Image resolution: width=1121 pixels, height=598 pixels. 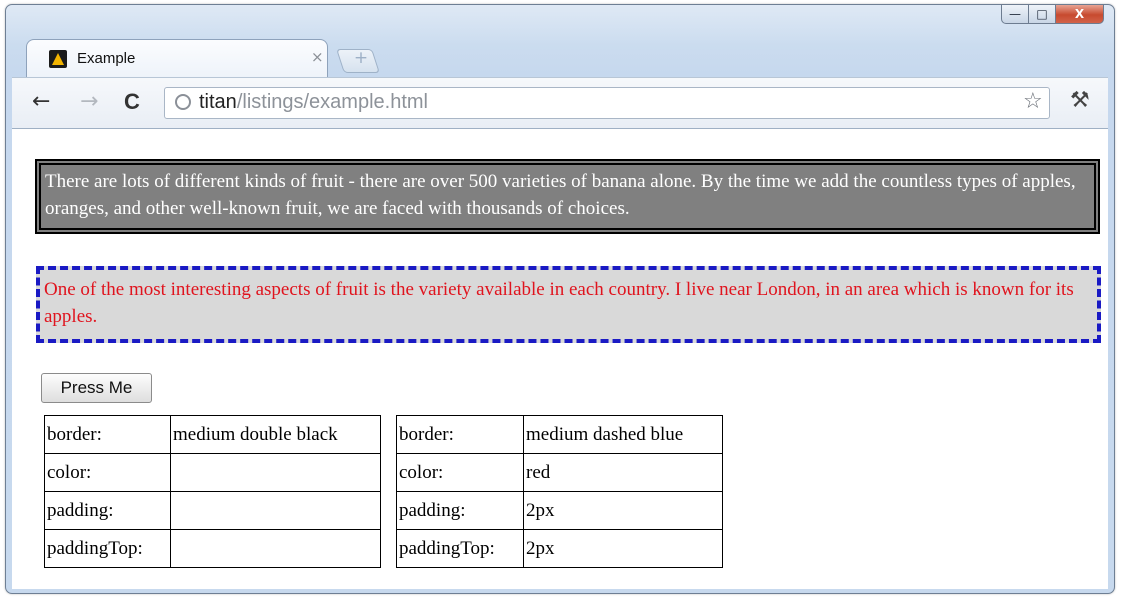 What do you see at coordinates (1080, 101) in the screenshot?
I see `wrench-menu-icon: ⚒` at bounding box center [1080, 101].